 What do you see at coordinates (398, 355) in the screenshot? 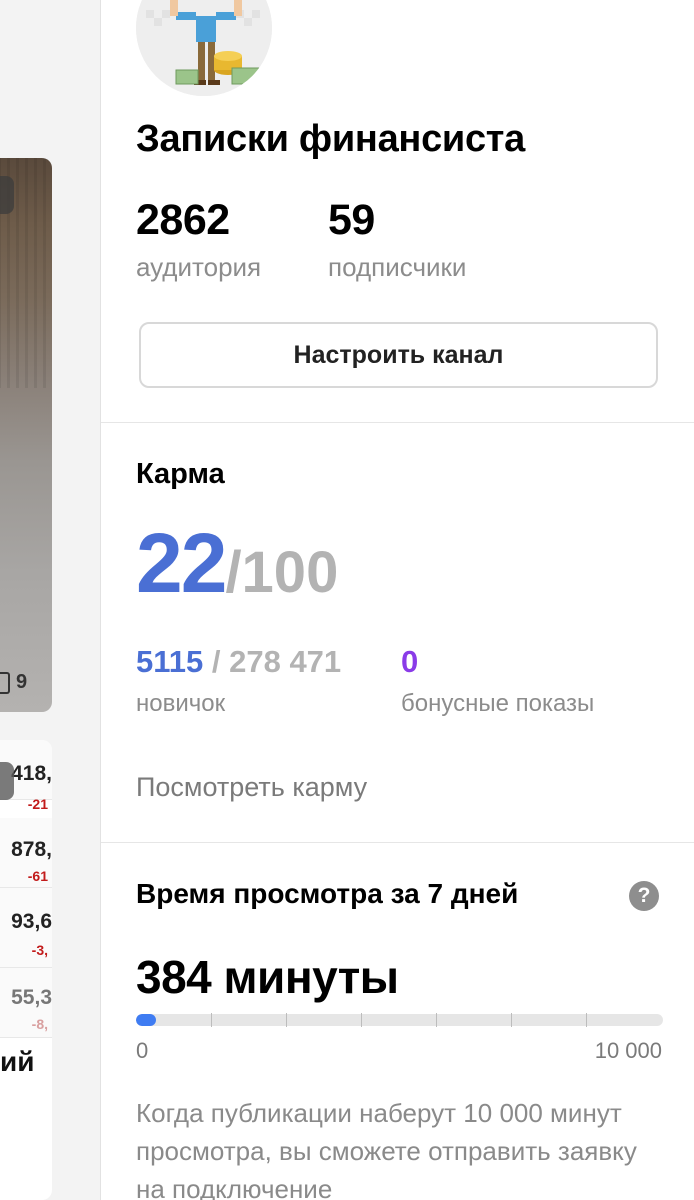
I see `setup-channel-button: Настроить канал` at bounding box center [398, 355].